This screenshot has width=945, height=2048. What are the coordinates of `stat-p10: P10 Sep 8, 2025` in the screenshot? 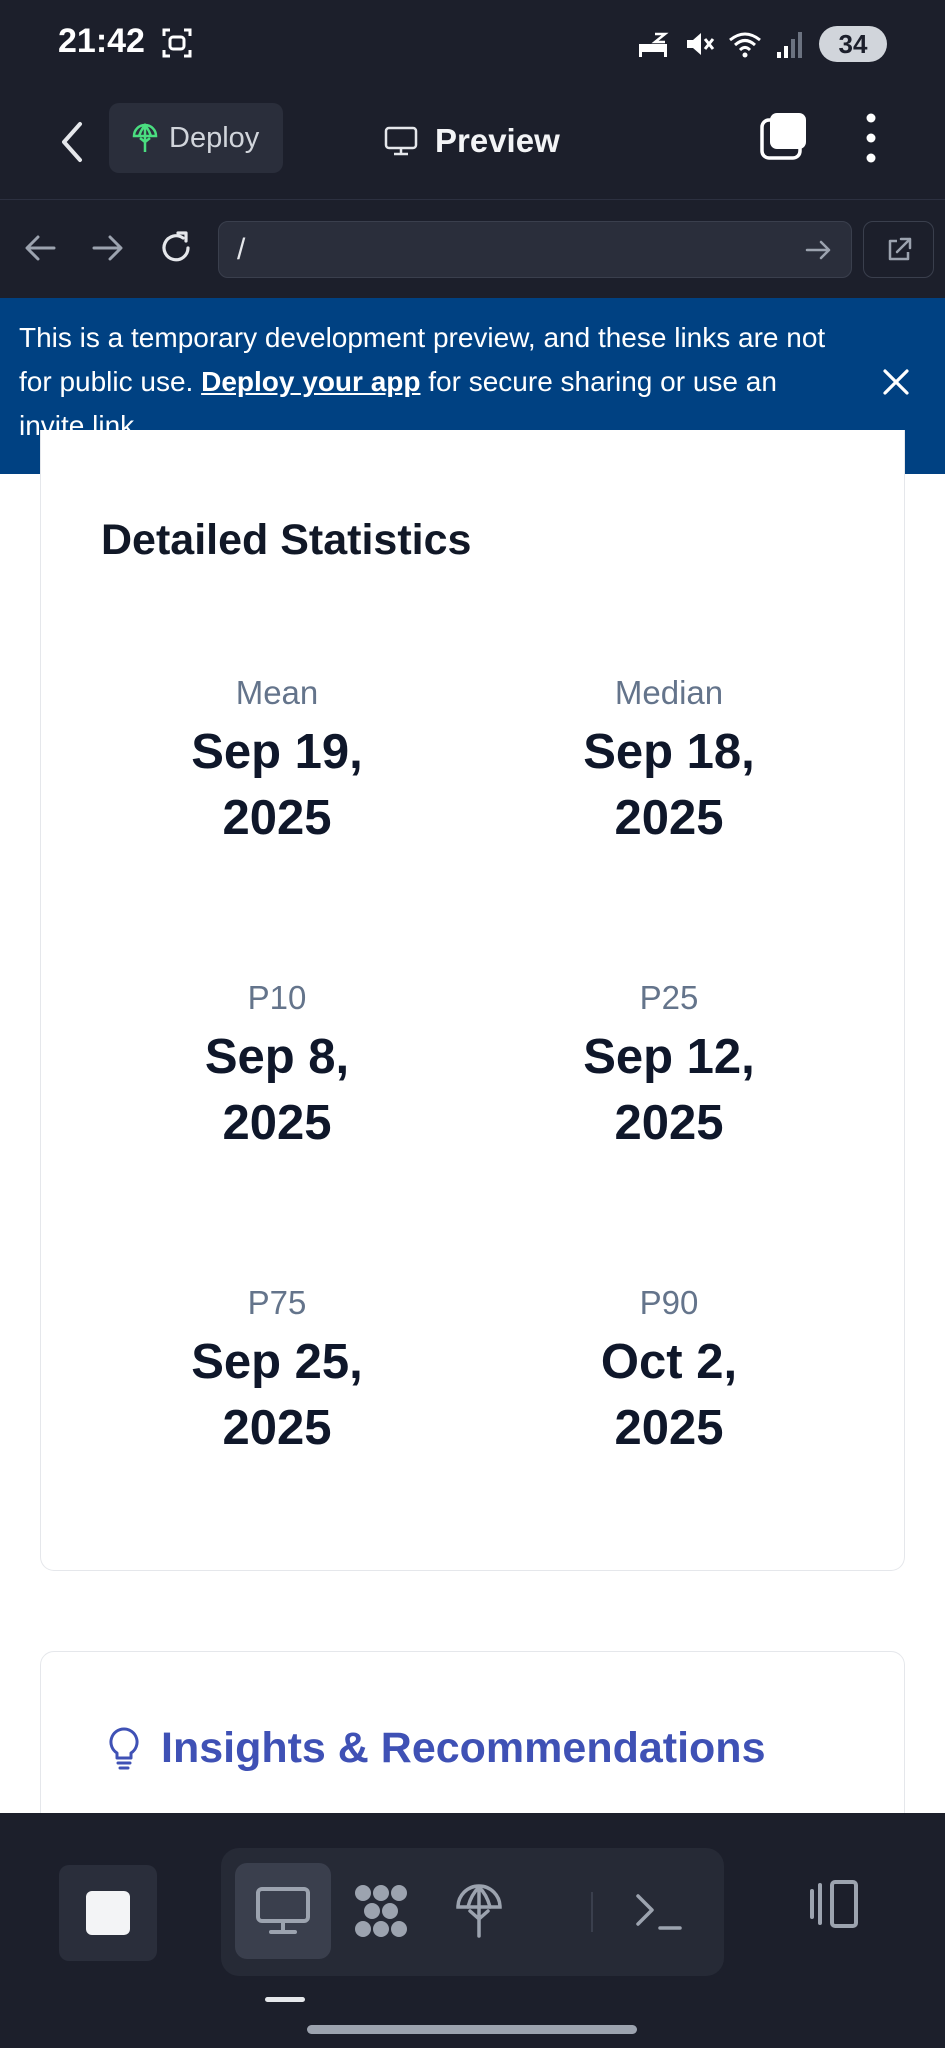 It's located at (277, 1067).